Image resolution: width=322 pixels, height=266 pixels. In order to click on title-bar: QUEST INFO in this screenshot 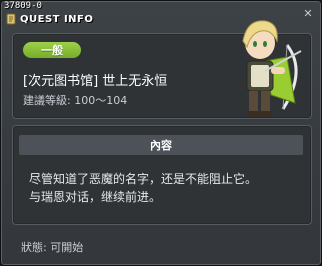, I will do `click(49, 19)`.